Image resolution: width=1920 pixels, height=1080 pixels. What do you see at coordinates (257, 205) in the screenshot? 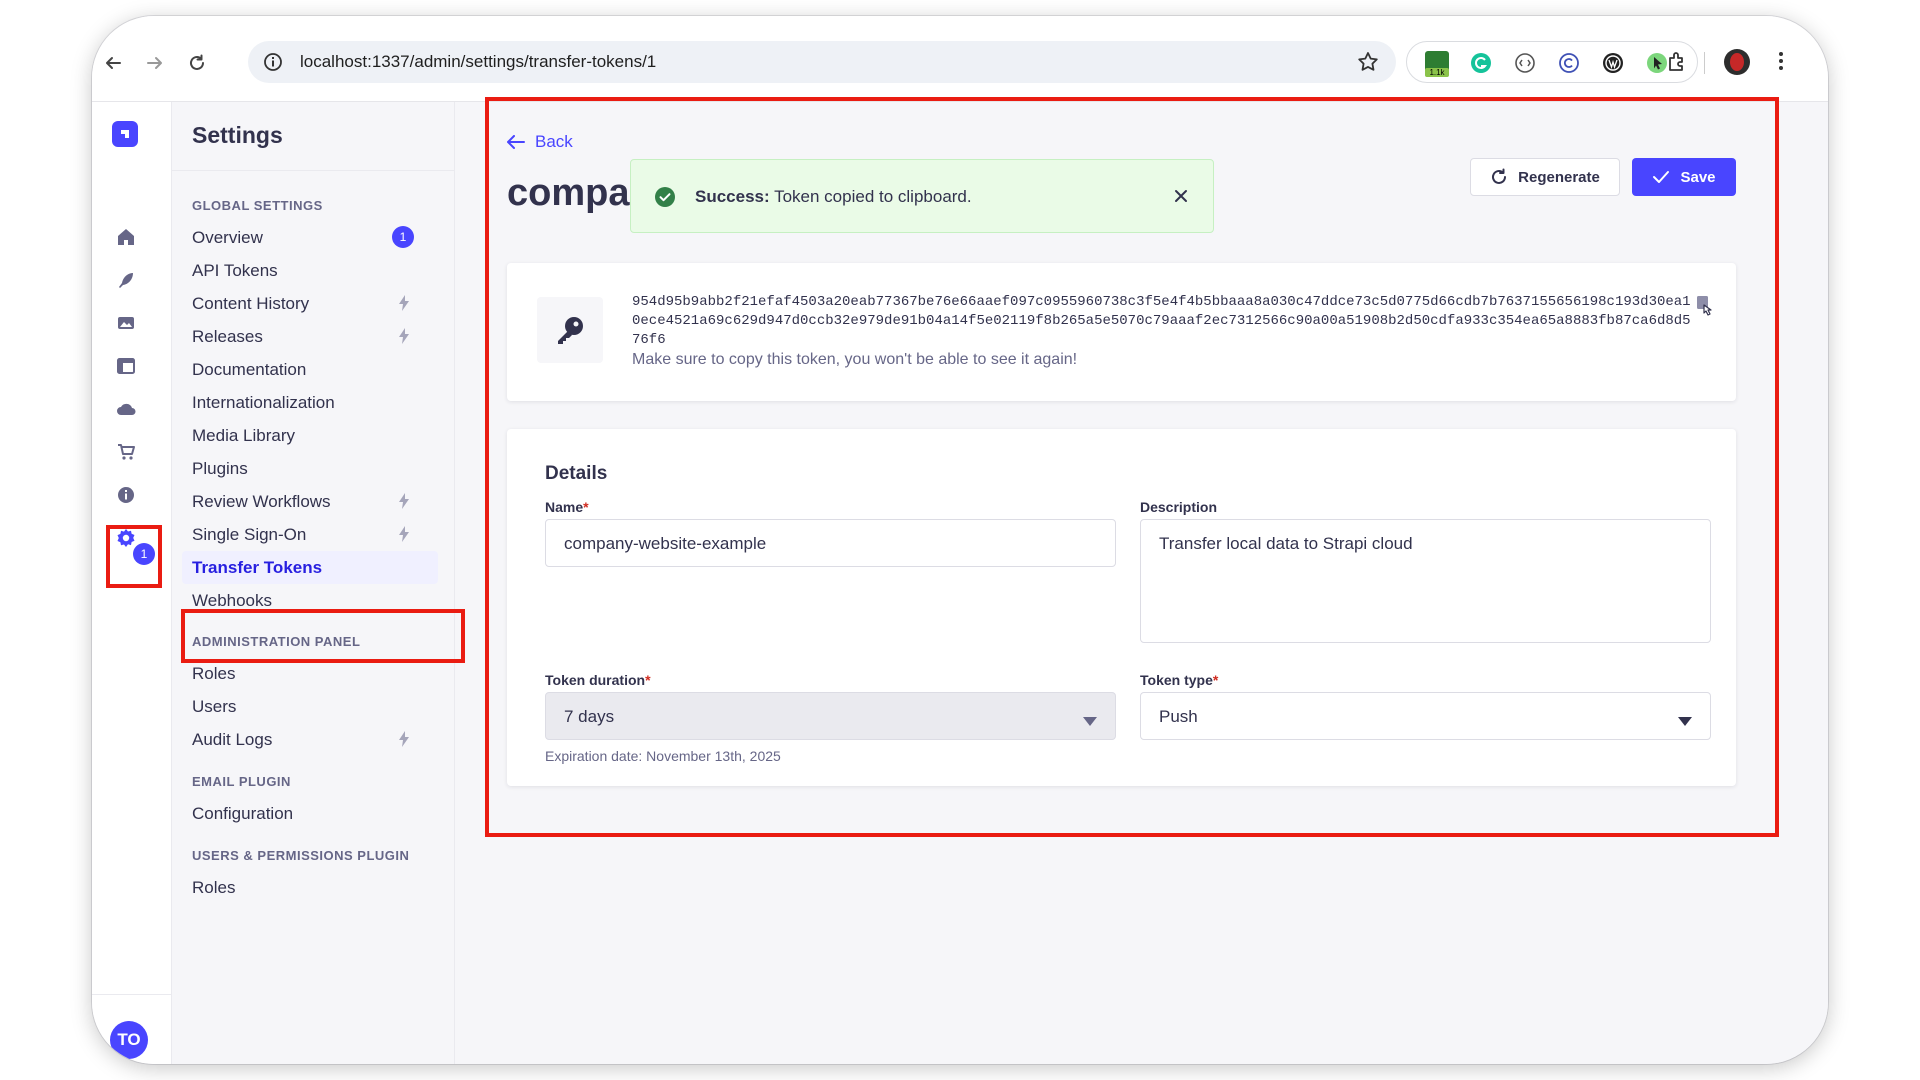
I see `section-global-settings: GLOBAL SETTINGS` at bounding box center [257, 205].